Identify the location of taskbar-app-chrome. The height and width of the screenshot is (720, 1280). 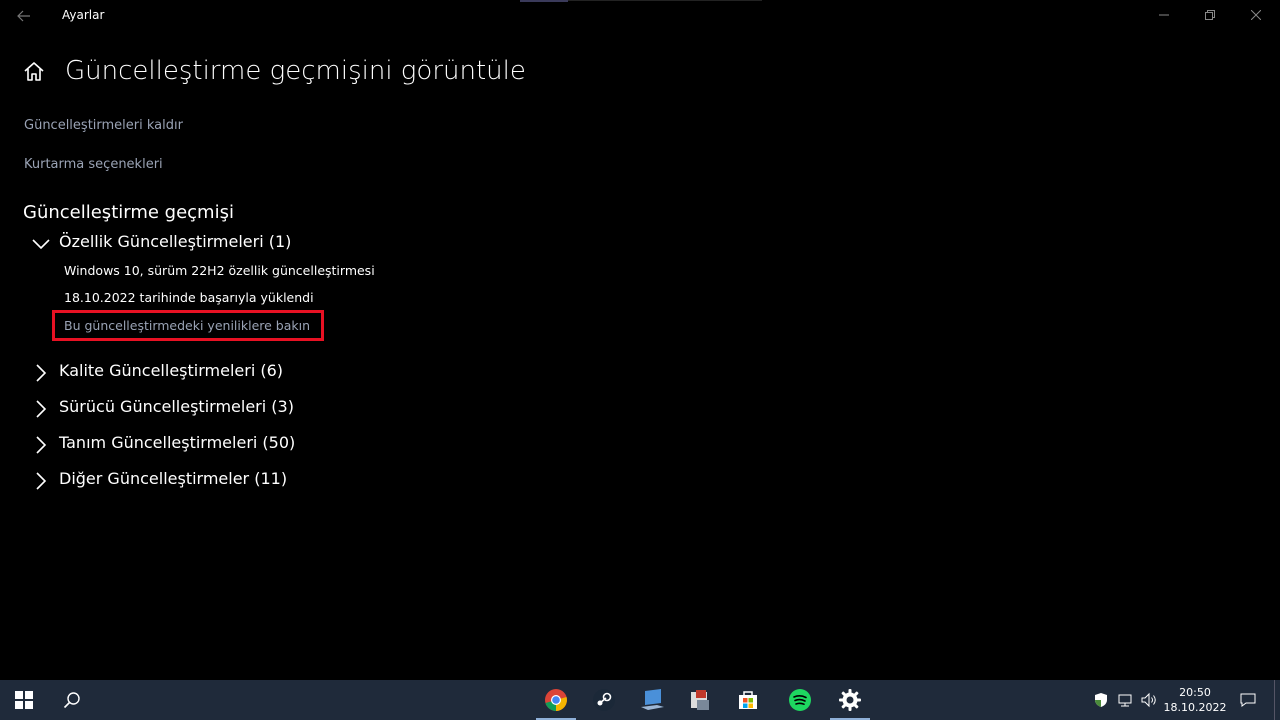
(556, 700).